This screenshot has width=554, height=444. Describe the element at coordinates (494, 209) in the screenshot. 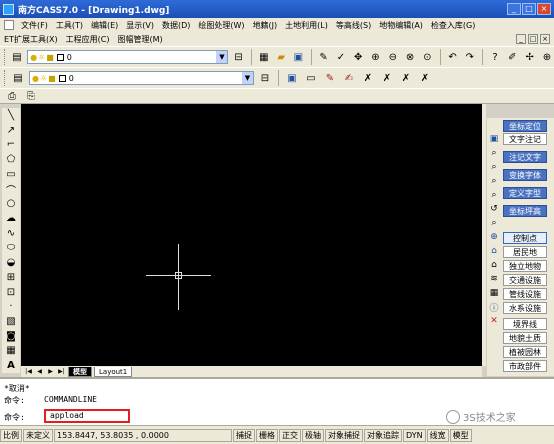

I see `refresh-icon: ↺` at that location.